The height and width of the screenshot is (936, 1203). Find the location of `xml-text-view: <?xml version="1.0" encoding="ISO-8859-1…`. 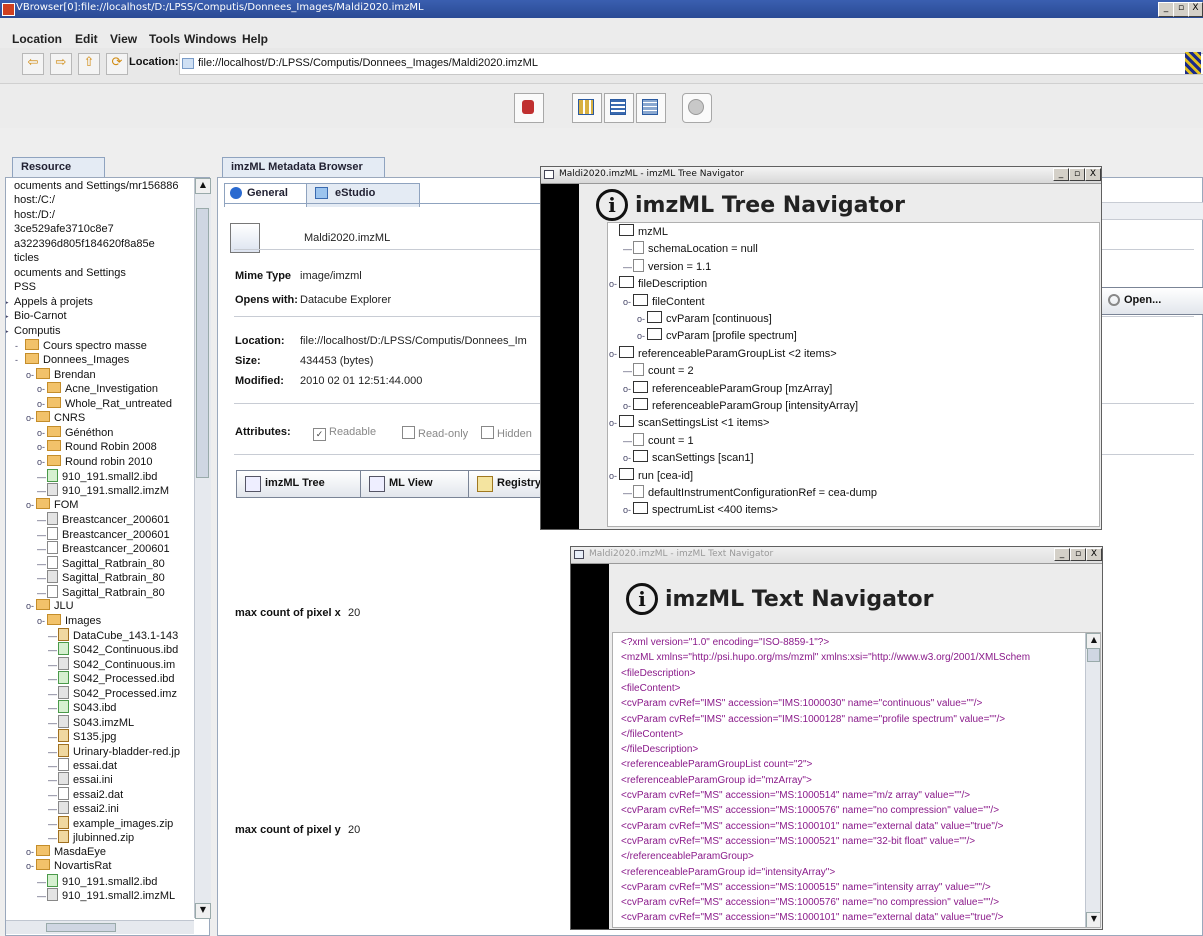

xml-text-view: <?xml version="1.0" encoding="ISO-8859-1… is located at coordinates (856, 780).